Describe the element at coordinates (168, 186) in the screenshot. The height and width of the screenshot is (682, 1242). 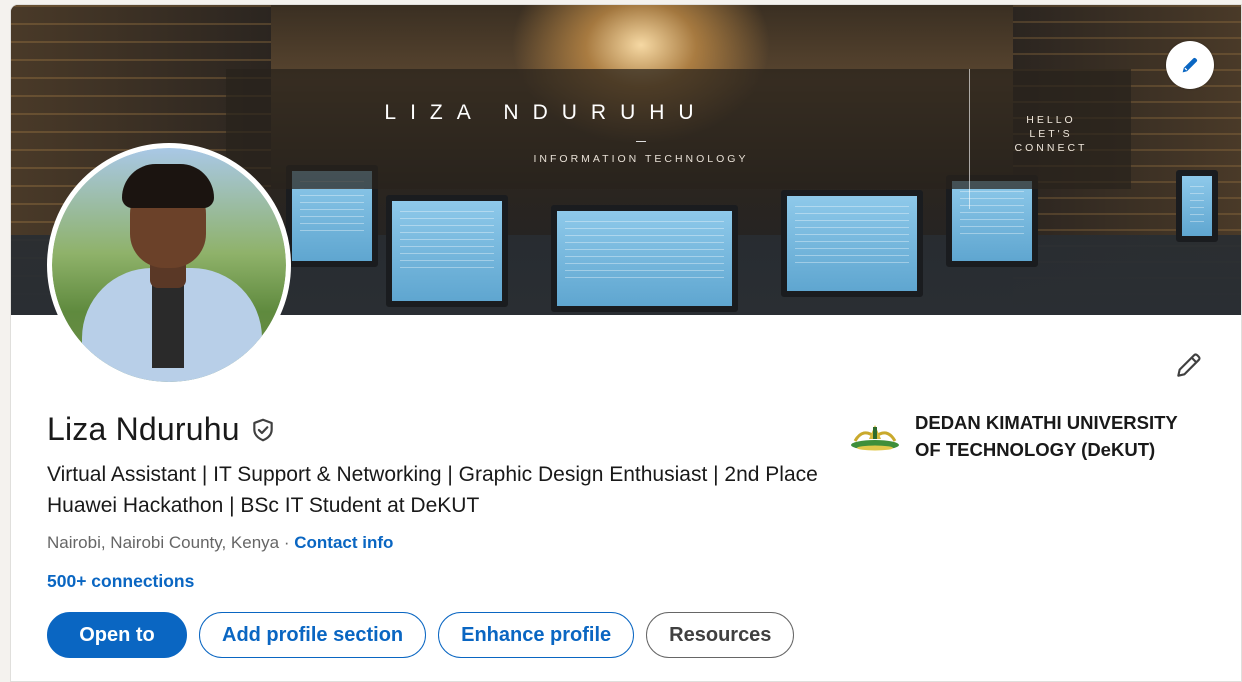
I see `photo-hair` at that location.